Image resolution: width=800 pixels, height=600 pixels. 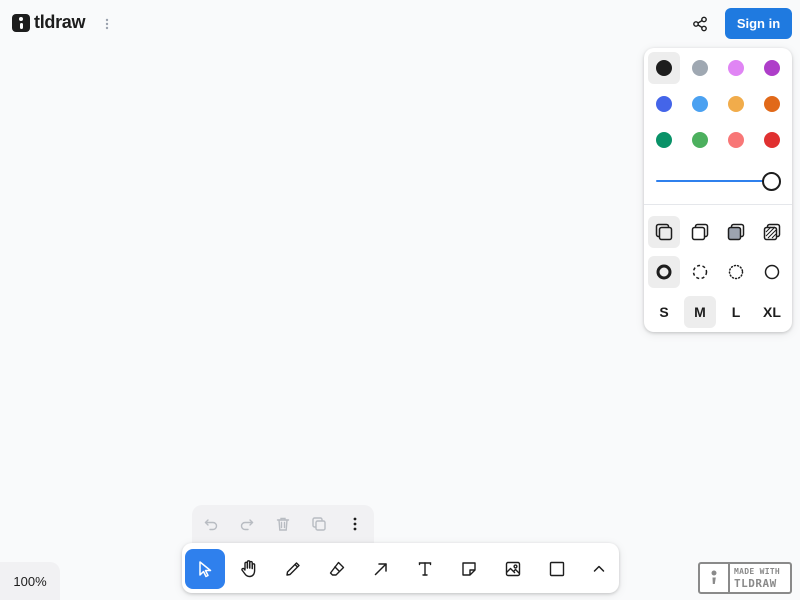 I want to click on draw-icon, so click(x=293, y=569).